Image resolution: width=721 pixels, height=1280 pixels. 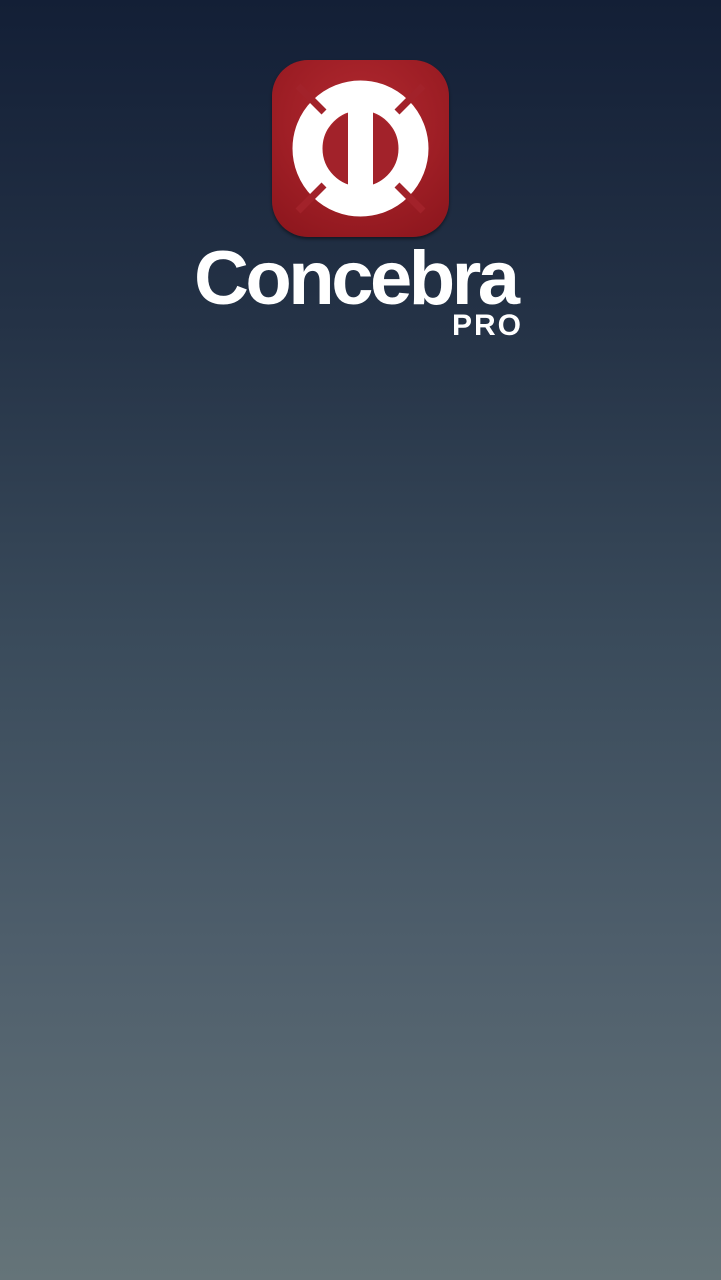 I want to click on lifebuoy-logo-icon, so click(x=360, y=148).